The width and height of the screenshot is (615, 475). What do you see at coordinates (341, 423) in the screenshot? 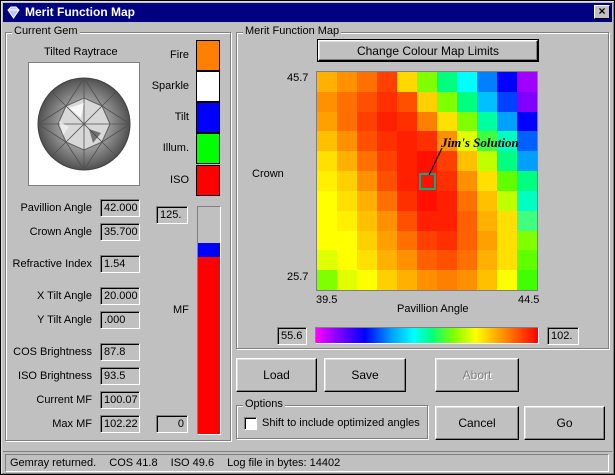
I see `include-optimized-label: Shift to include optimized angles` at bounding box center [341, 423].